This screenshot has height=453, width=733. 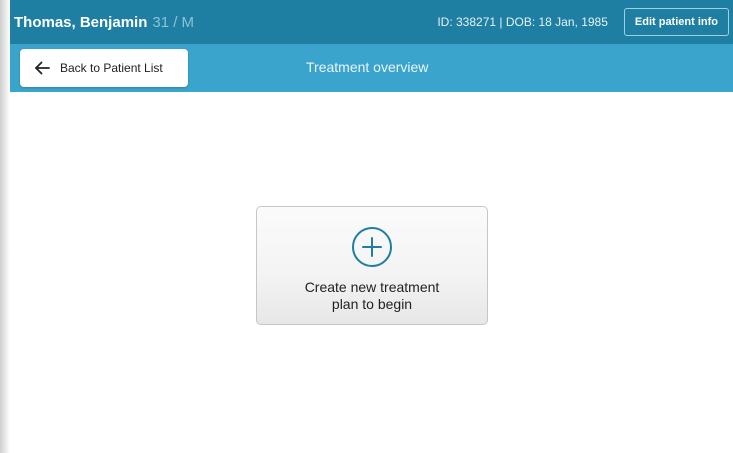 I want to click on patient-id-dob: ID: 338271 | DOB: 18 Jan, 1985, so click(x=522, y=22).